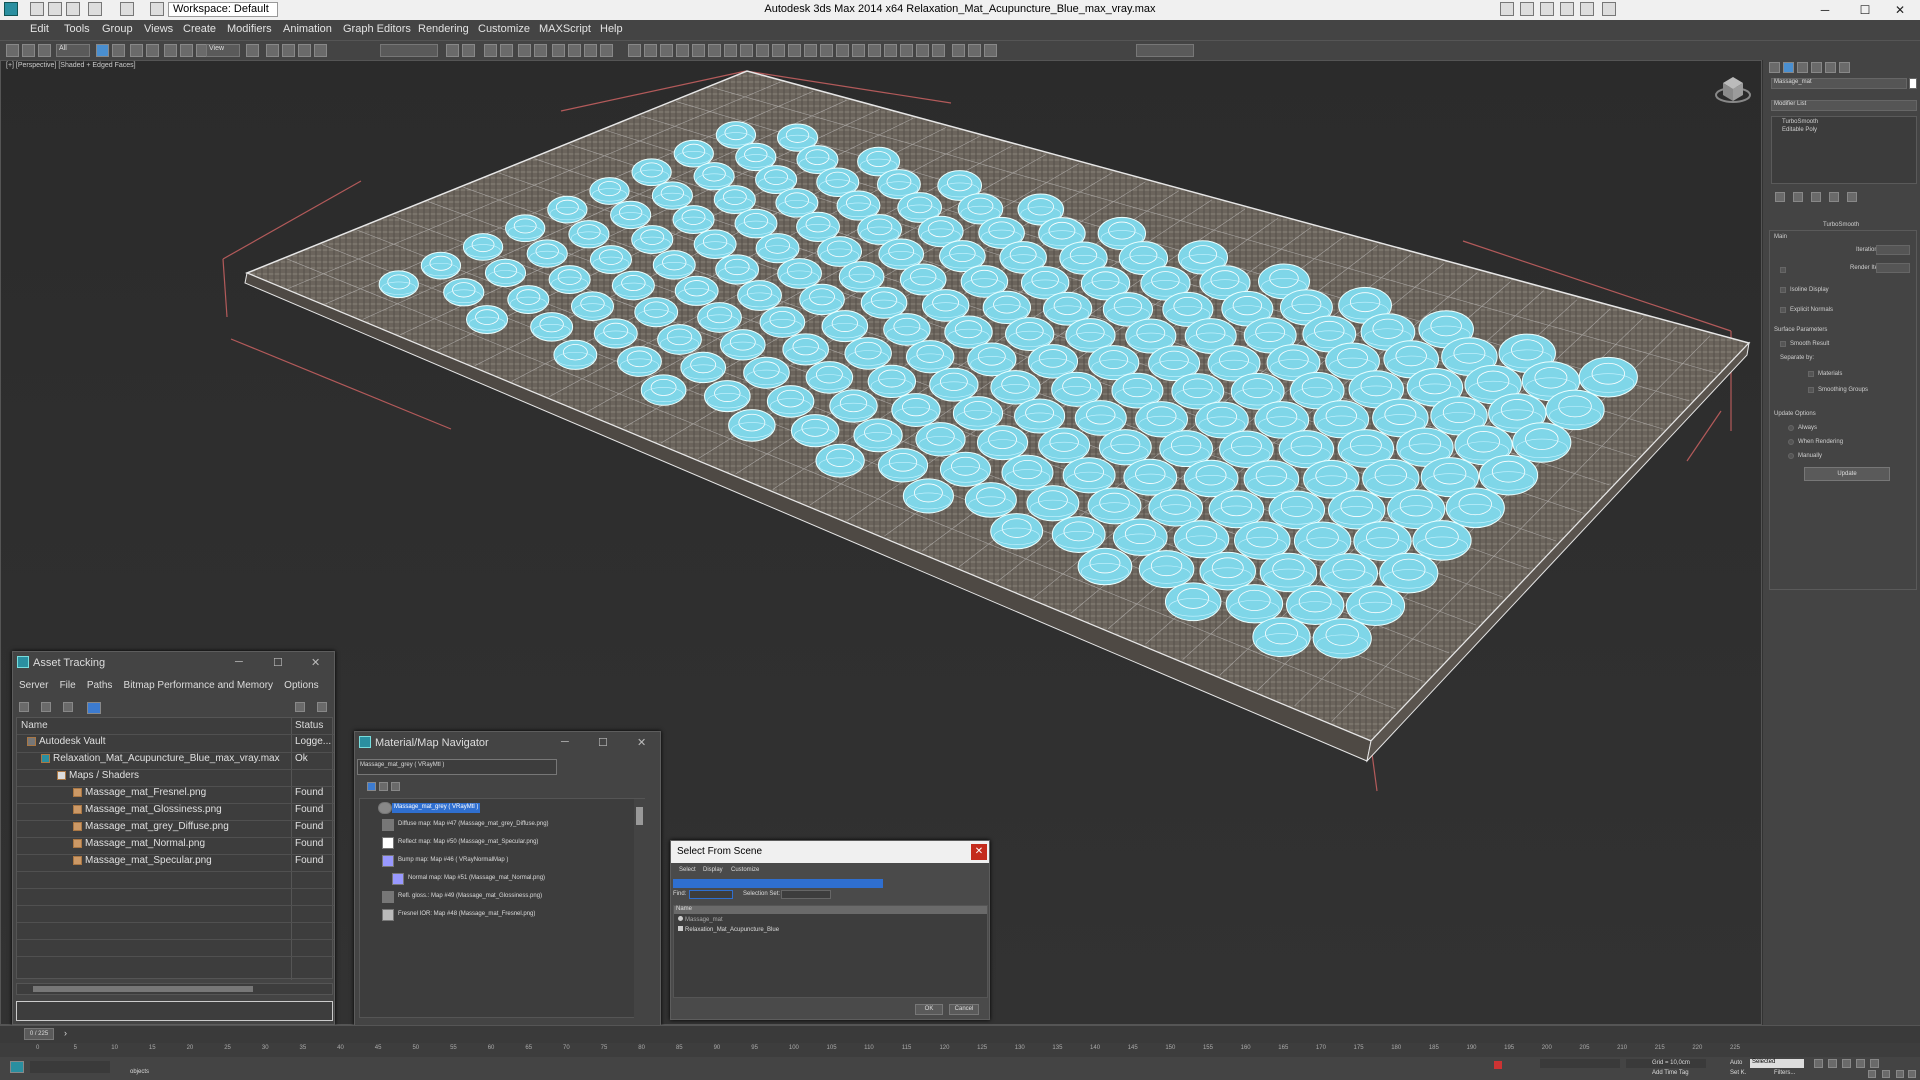  What do you see at coordinates (713, 870) in the screenshot?
I see `display-menu: Display` at bounding box center [713, 870].